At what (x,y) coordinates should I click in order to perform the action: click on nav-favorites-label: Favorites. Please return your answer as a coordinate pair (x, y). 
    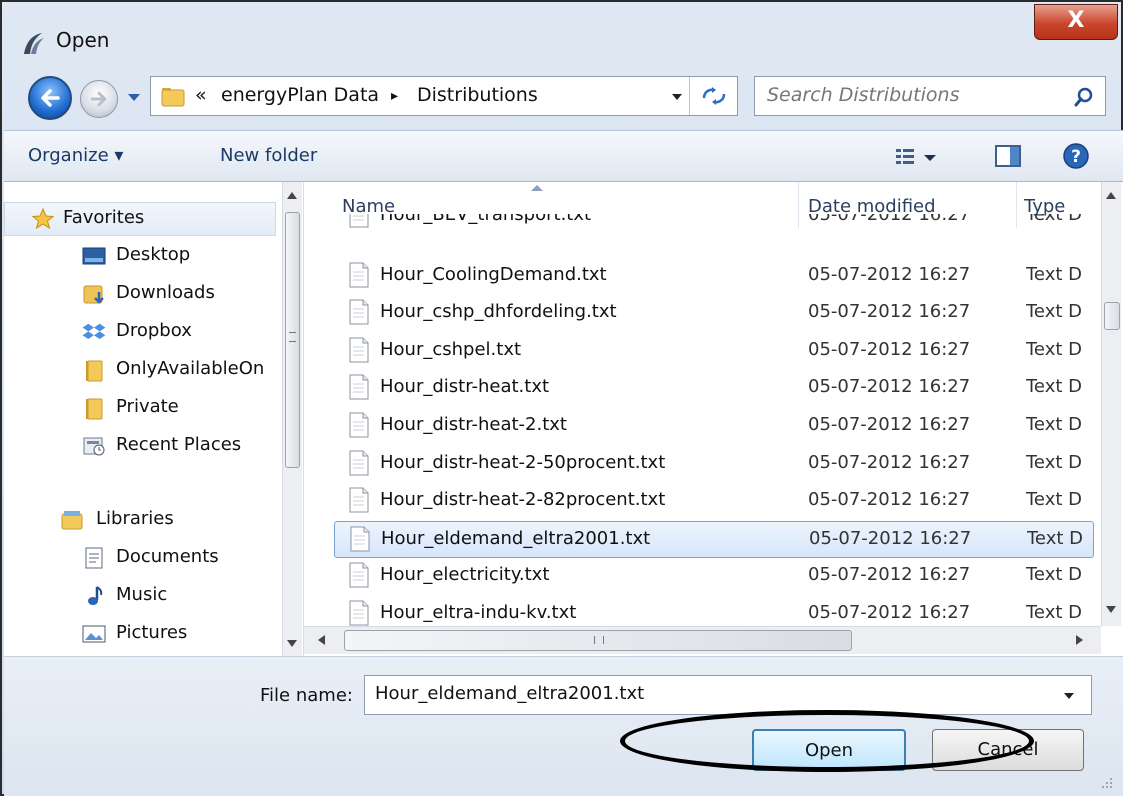
    Looking at the image, I should click on (104, 217).